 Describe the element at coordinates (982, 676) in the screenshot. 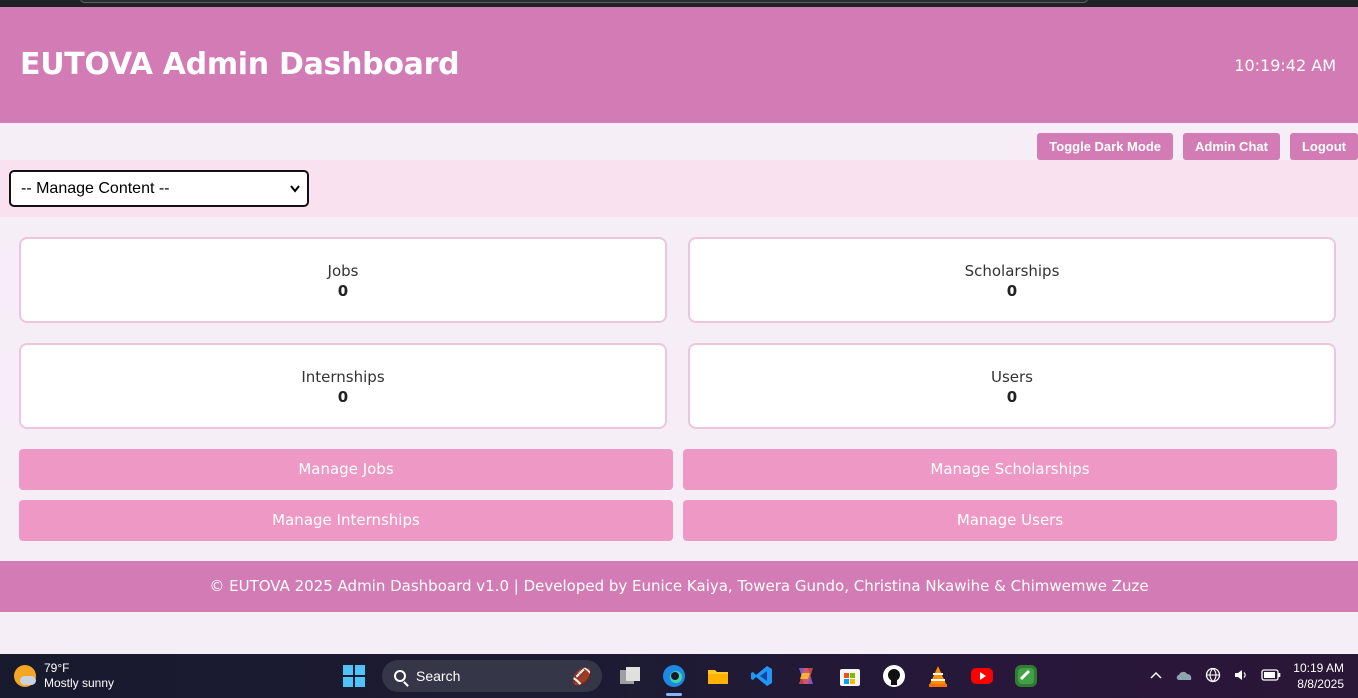

I see `youtube-icon` at that location.